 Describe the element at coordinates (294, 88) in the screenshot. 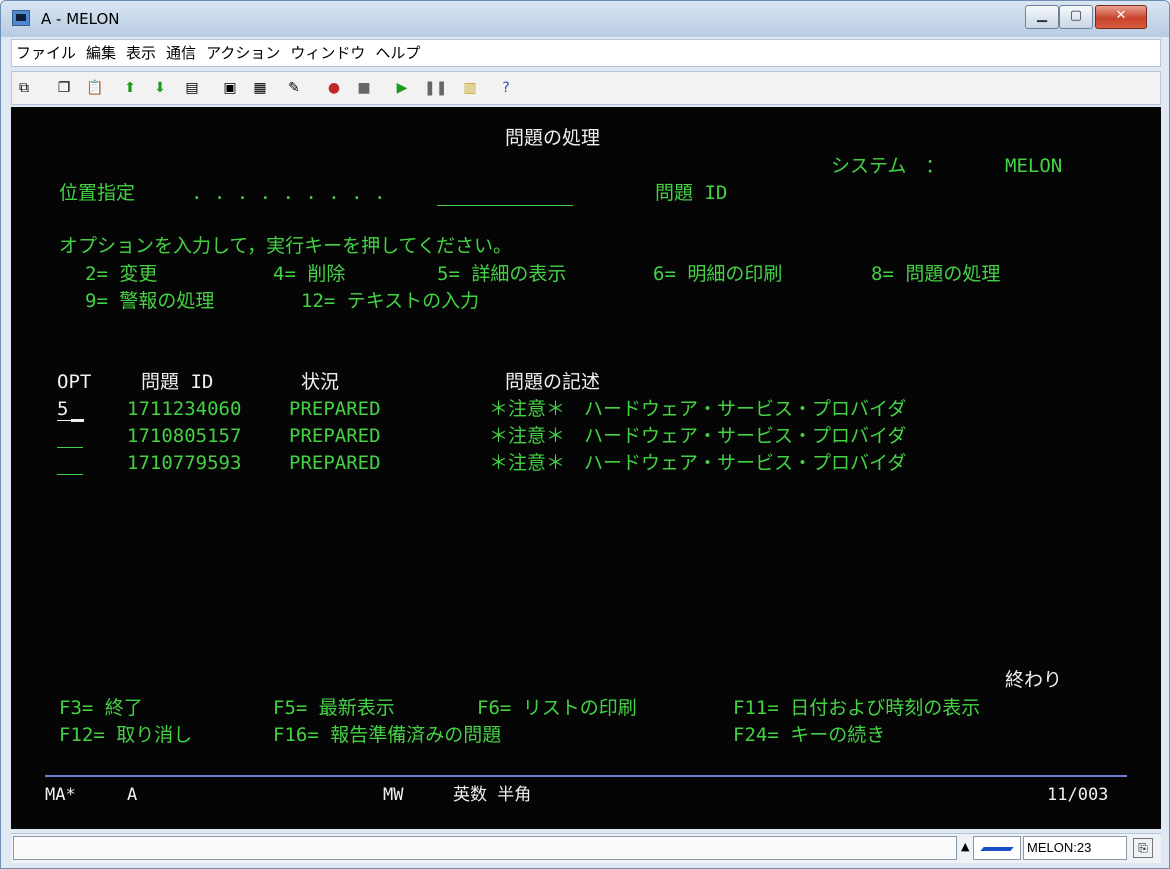

I see `macro-icon: ✎` at that location.